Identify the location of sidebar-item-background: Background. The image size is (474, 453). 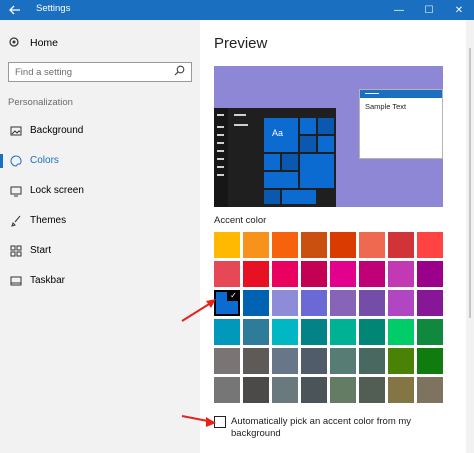
(100, 131).